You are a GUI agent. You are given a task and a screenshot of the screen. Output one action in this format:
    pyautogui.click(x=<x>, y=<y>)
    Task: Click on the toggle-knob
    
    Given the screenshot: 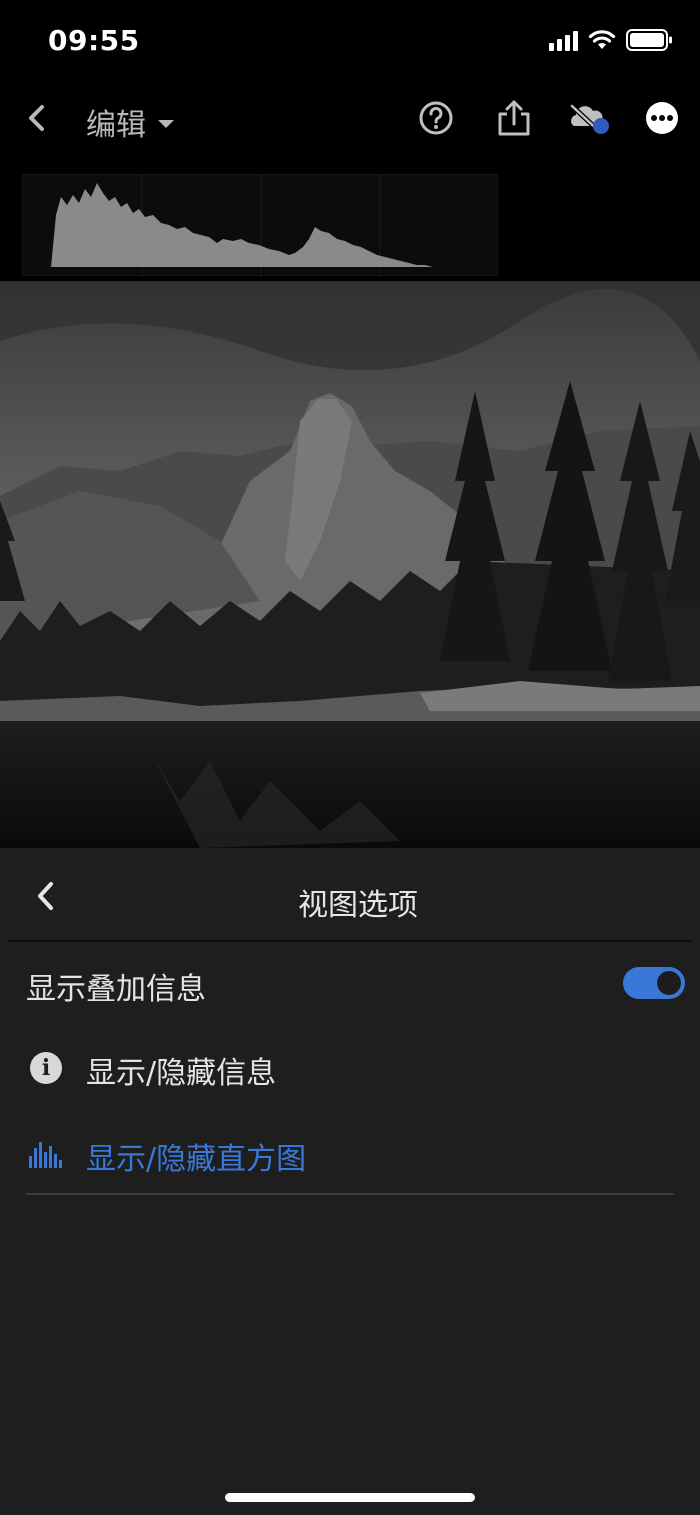 What is the action you would take?
    pyautogui.click(x=669, y=983)
    